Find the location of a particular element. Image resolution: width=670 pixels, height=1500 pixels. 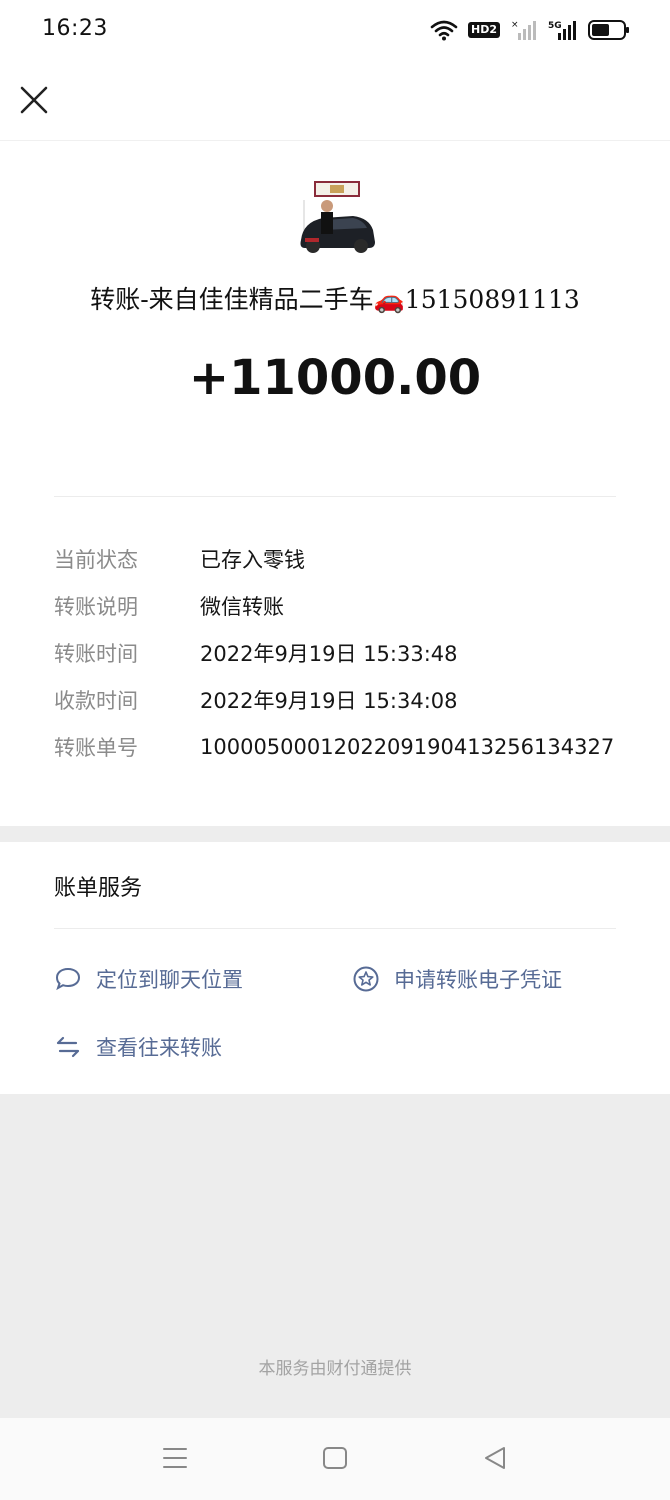

detail-label: 收款时间 is located at coordinates (96, 700).